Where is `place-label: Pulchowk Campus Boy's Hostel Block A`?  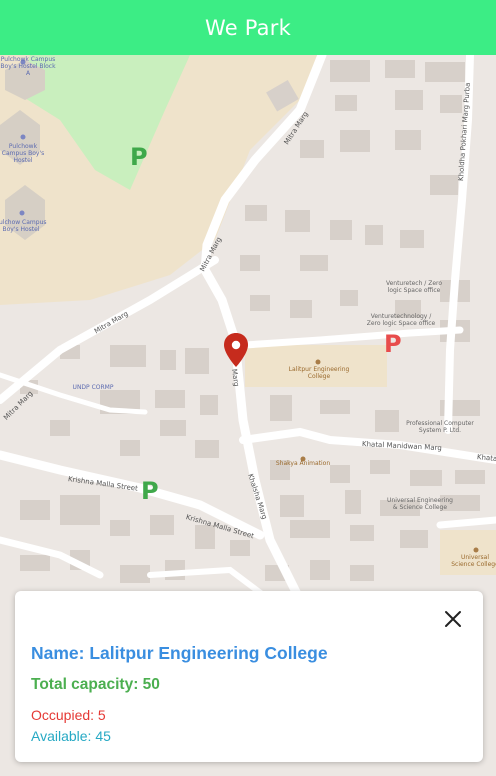 place-label: Pulchowk Campus Boy's Hostel Block A is located at coordinates (28, 66).